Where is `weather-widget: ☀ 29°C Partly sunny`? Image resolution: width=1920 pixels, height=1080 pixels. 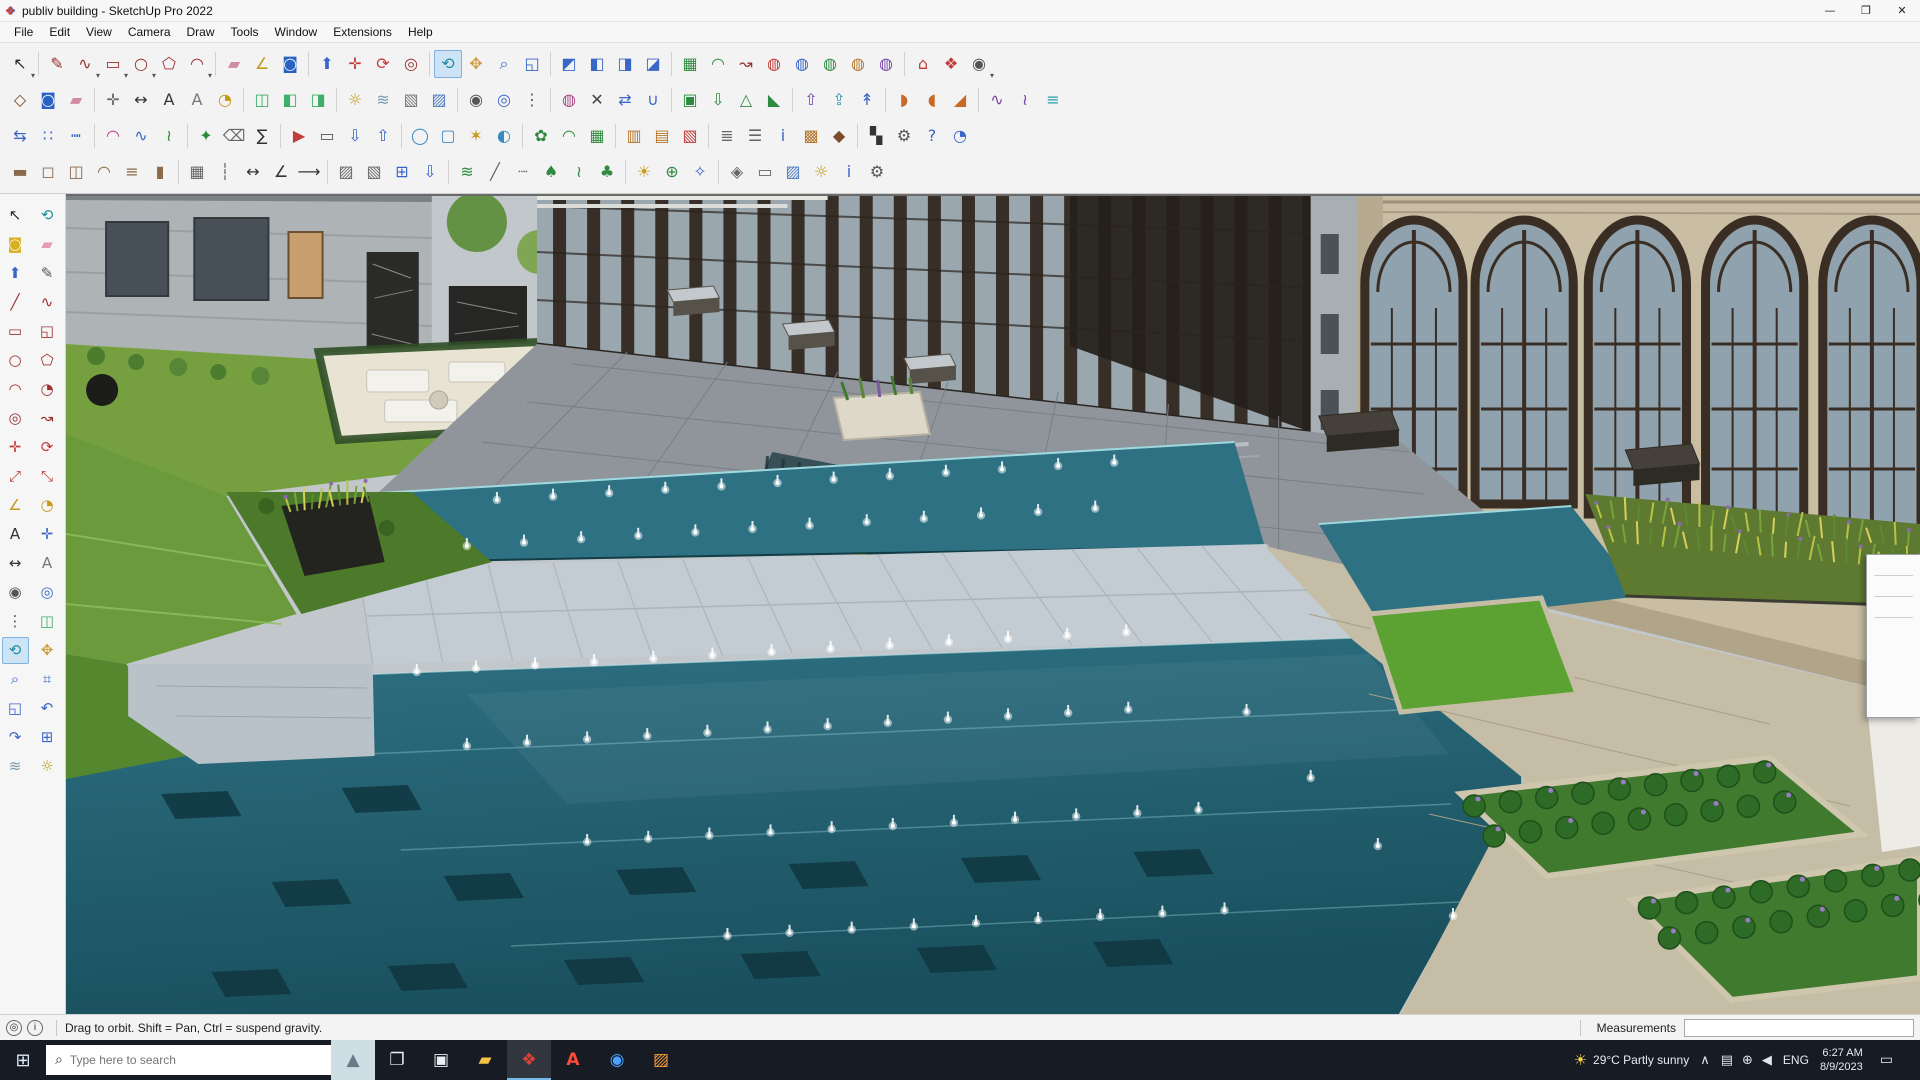 weather-widget: ☀ 29°C Partly sunny is located at coordinates (1632, 1060).